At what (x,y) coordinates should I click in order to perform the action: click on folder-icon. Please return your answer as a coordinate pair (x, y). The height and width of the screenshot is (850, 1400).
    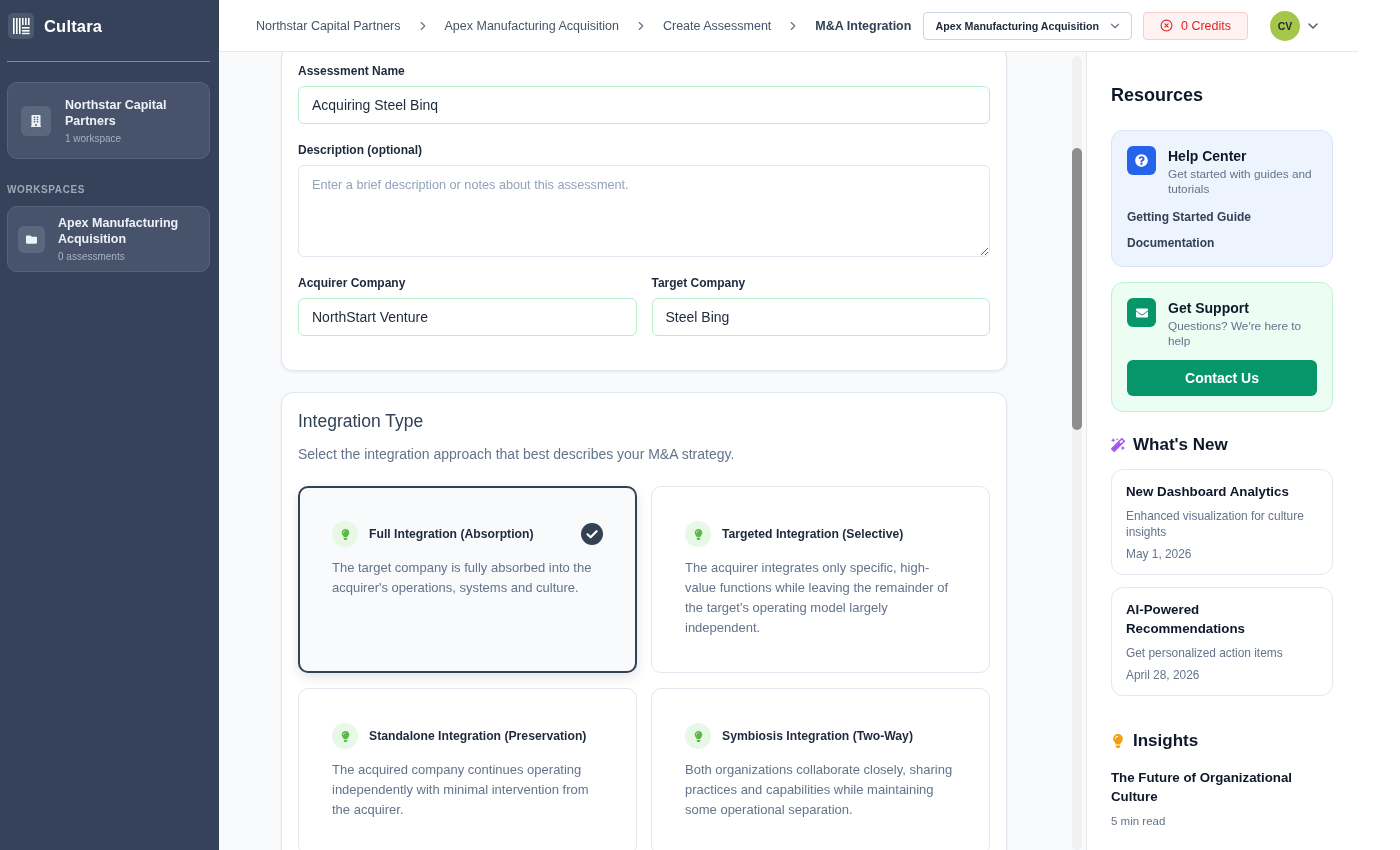
    Looking at the image, I should click on (31, 239).